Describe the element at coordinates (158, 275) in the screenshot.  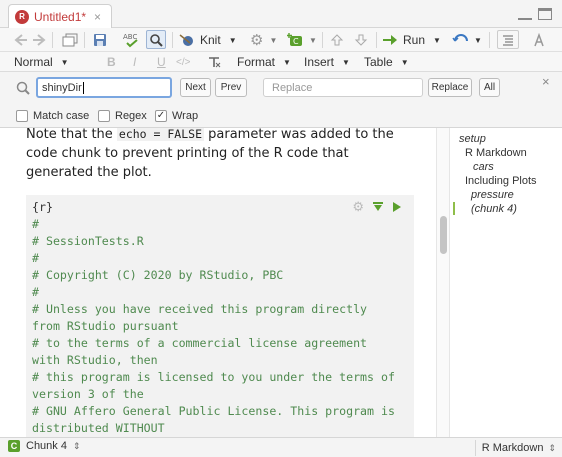
I see `code-line: # Copyright (C) 2020 by RStudio, PBC` at that location.